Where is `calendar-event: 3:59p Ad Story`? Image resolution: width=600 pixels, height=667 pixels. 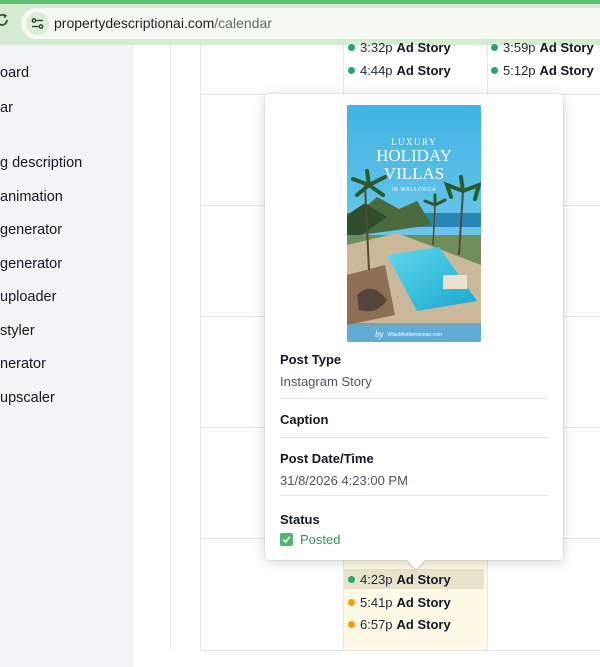 calendar-event: 3:59p Ad Story is located at coordinates (540, 47).